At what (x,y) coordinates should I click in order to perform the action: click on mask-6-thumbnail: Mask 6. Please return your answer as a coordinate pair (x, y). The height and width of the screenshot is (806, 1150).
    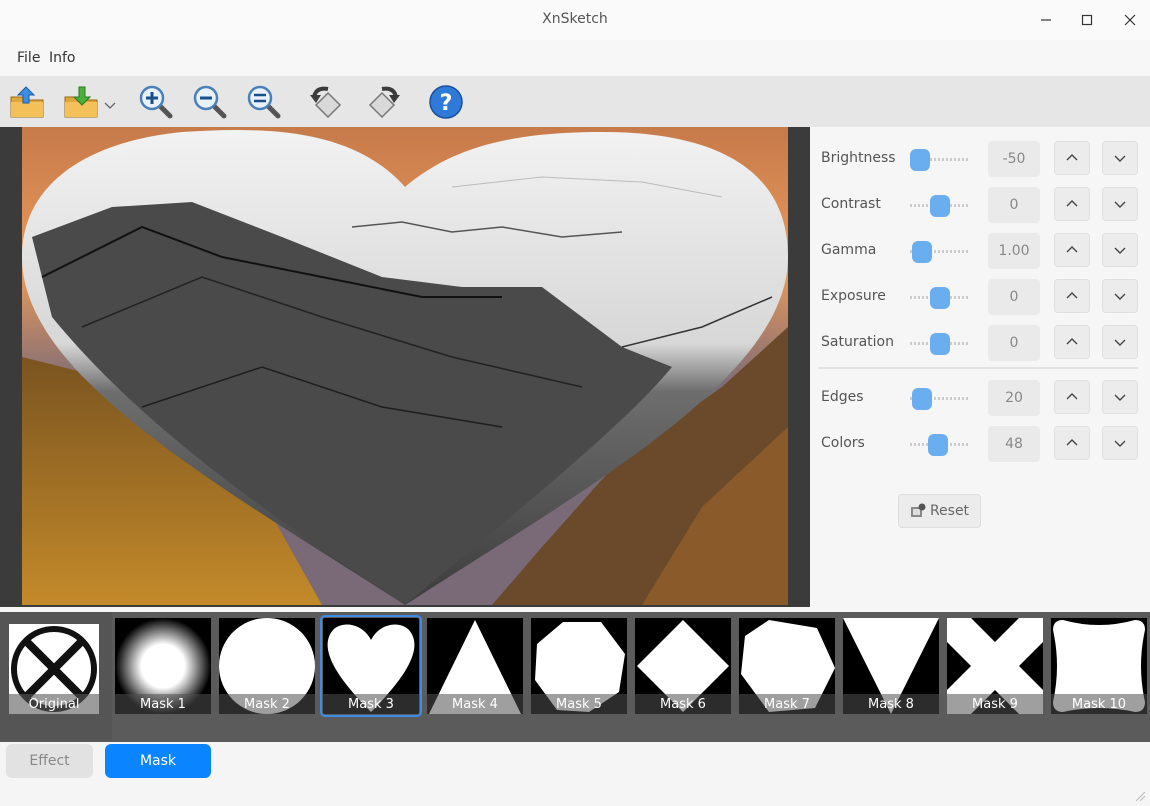
    Looking at the image, I should click on (683, 666).